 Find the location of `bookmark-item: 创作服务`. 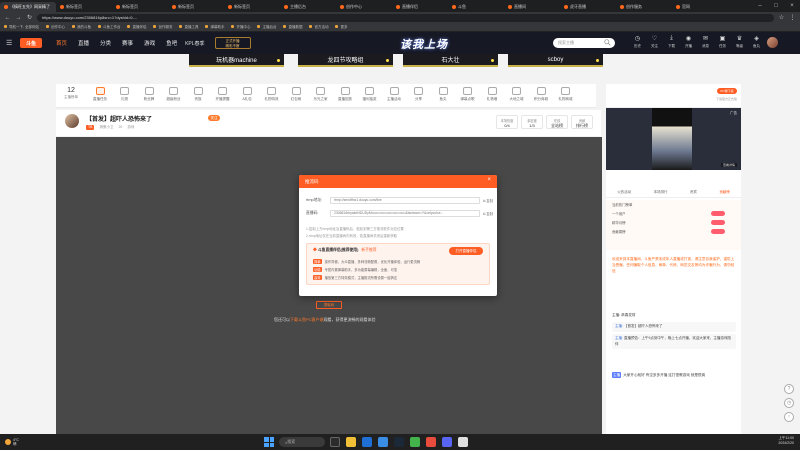

bookmark-item: 创作服务 is located at coordinates (162, 27).